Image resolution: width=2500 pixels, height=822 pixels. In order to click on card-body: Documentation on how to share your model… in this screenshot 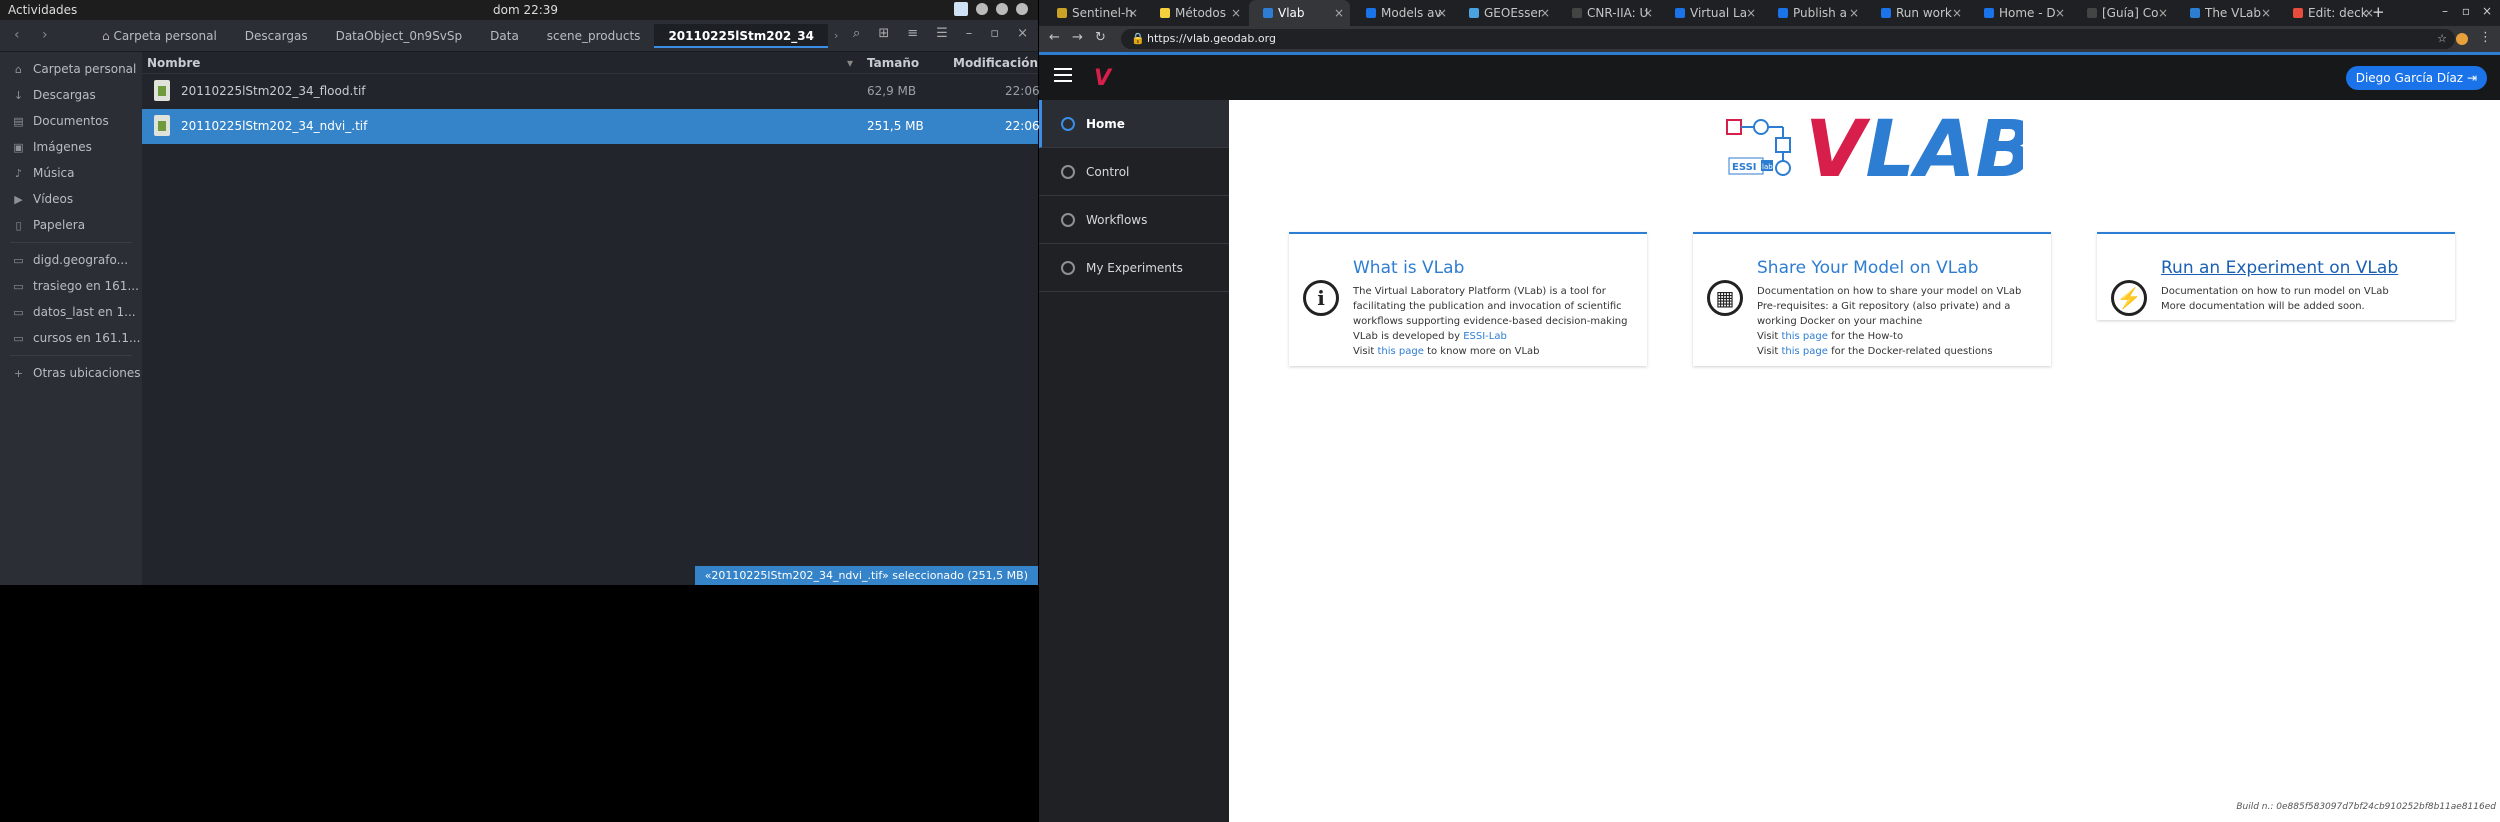, I will do `click(1899, 321)`.